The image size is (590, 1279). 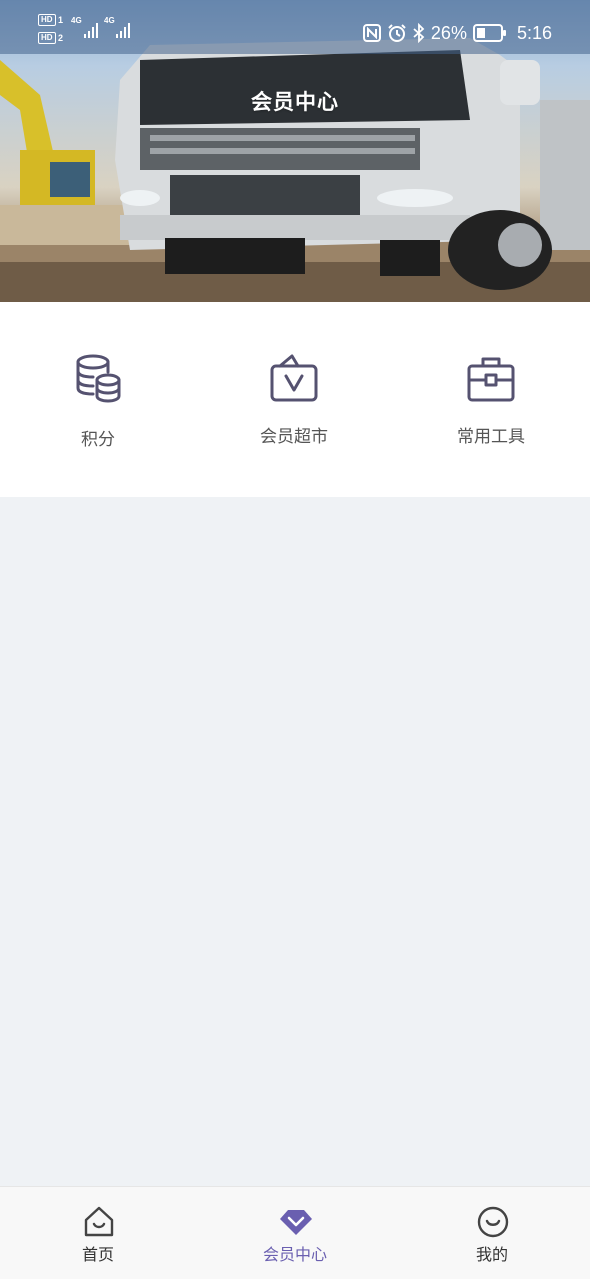 I want to click on signal-strength-2-icon, so click(x=123, y=30).